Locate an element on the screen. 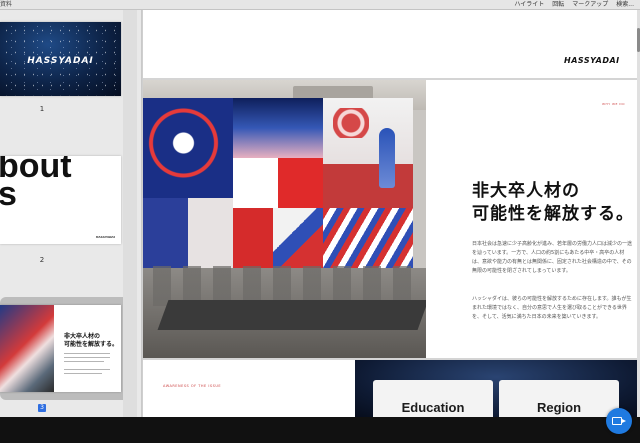 The height and width of the screenshot is (443, 640). page-thumbnail-3: 非大卒人材の 可能性を解放する。 is located at coordinates (60, 348).